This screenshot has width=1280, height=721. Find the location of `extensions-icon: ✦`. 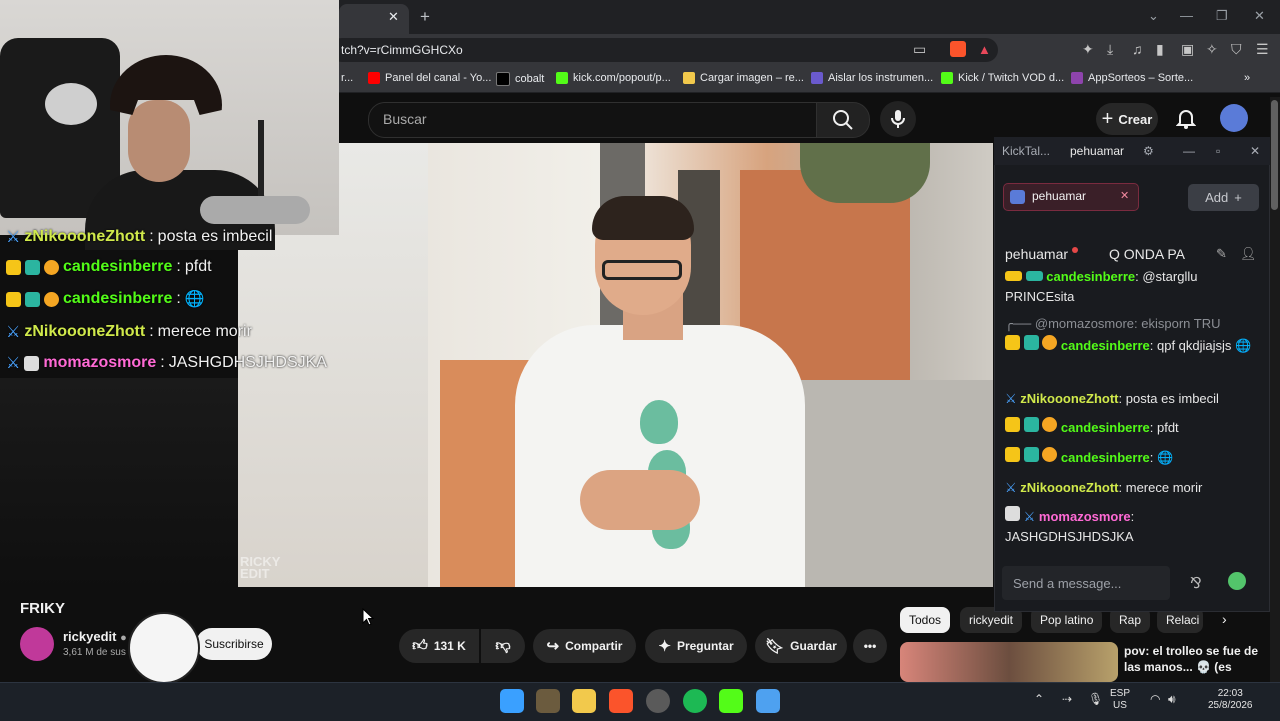

extensions-icon: ✦ is located at coordinates (1088, 49).